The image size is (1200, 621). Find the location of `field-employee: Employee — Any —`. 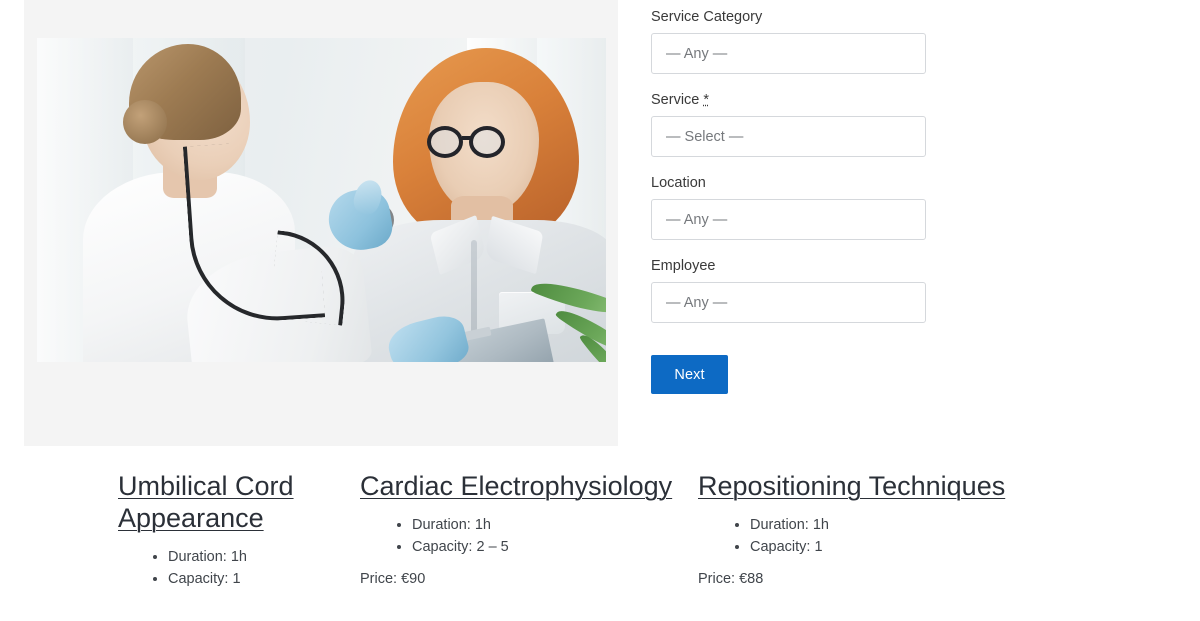

field-employee: Employee — Any — is located at coordinates (801, 290).